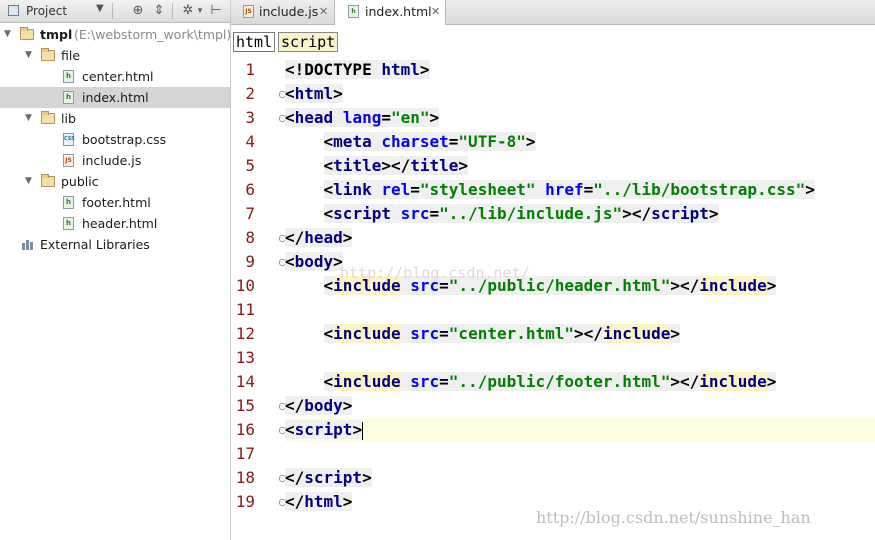 The width and height of the screenshot is (875, 540). I want to click on code-token: "en", so click(410, 117).